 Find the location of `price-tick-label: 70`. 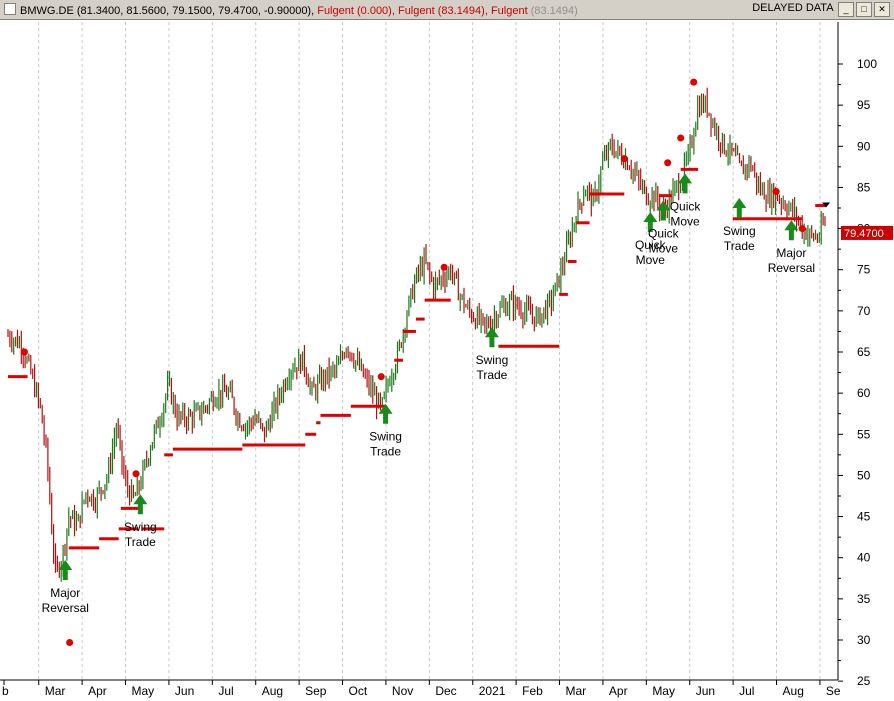

price-tick-label: 70 is located at coordinates (864, 311).